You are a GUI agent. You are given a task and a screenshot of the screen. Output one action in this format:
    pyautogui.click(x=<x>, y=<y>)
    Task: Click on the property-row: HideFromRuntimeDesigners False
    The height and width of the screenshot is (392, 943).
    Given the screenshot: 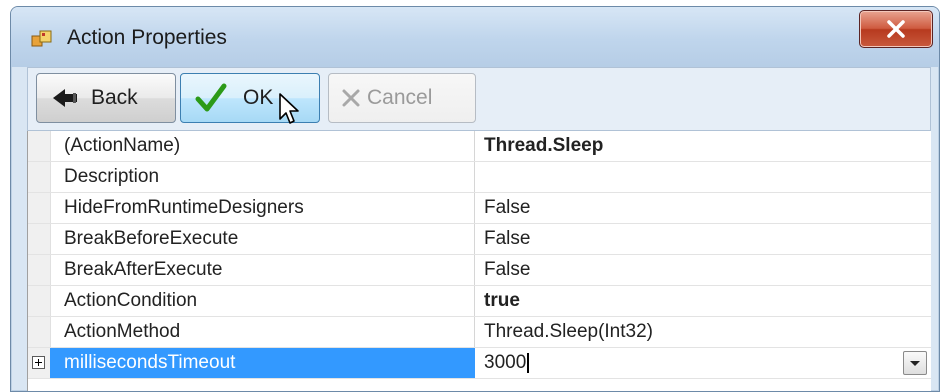 What is the action you would take?
    pyautogui.click(x=479, y=208)
    